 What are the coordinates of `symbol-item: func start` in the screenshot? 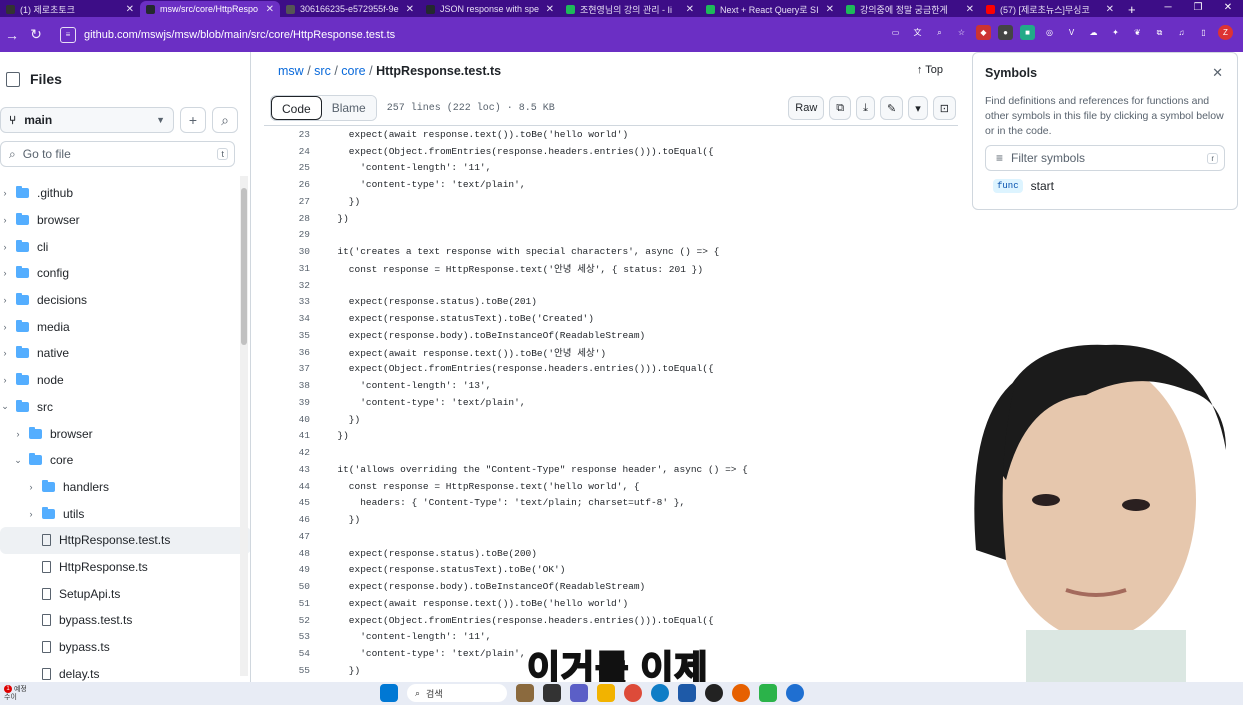 It's located at (1023, 186).